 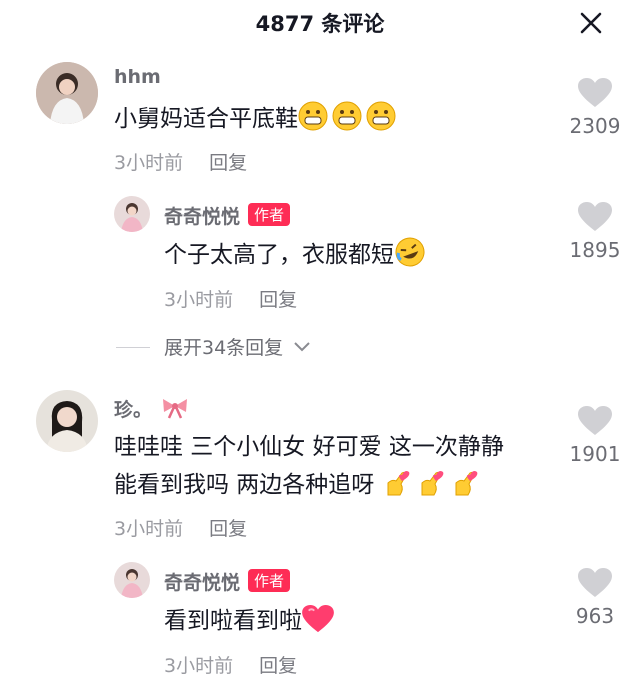 What do you see at coordinates (595, 598) in the screenshot?
I see `like-button: 963` at bounding box center [595, 598].